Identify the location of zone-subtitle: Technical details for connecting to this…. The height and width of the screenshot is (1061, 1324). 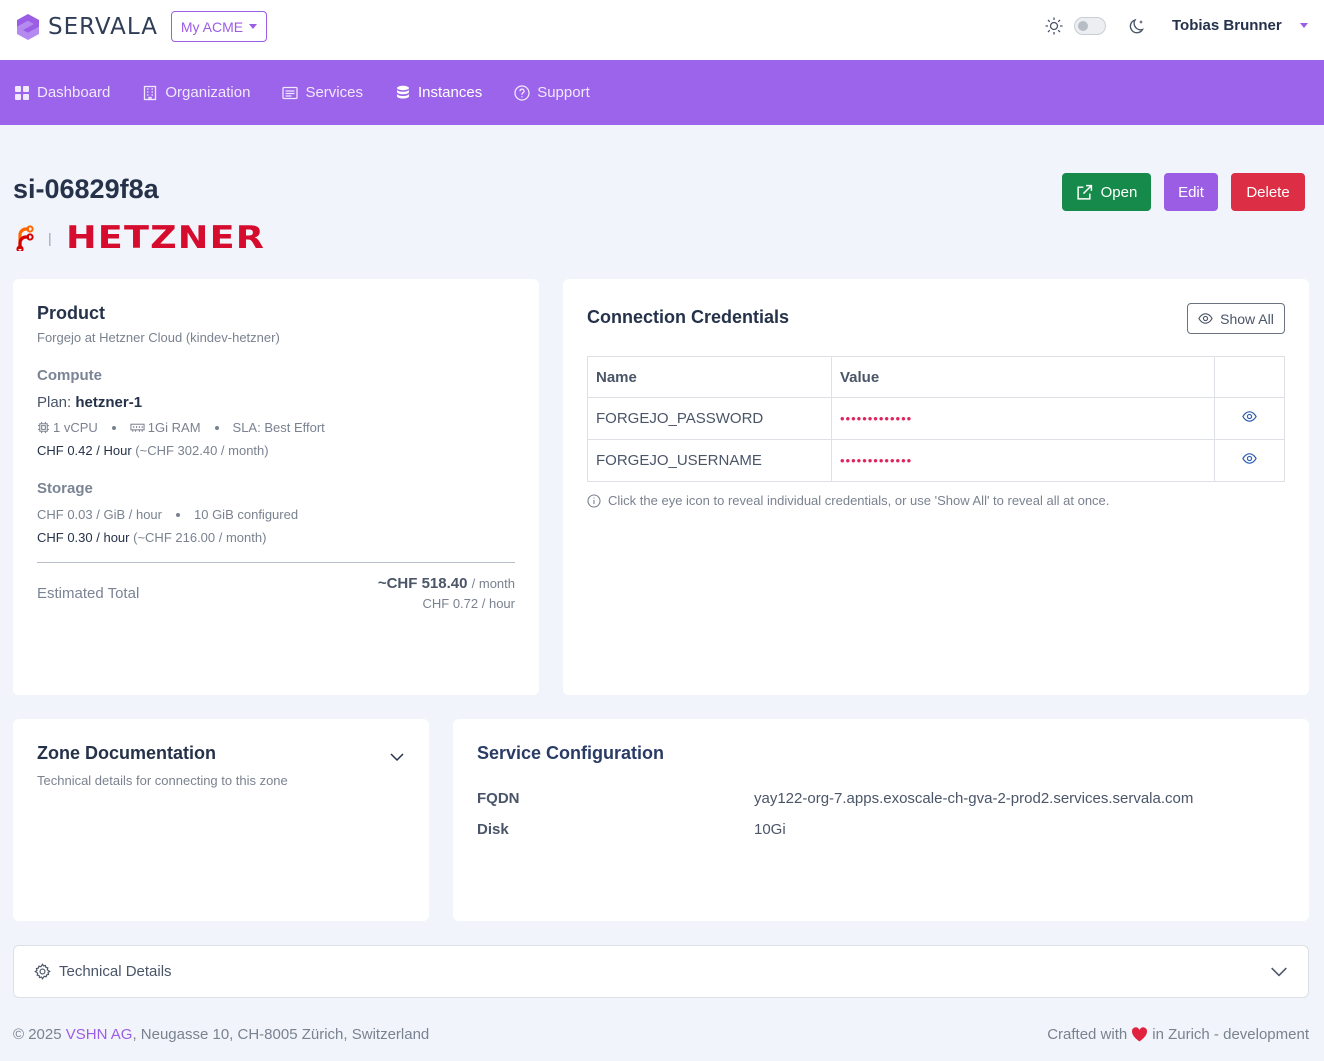
(162, 780).